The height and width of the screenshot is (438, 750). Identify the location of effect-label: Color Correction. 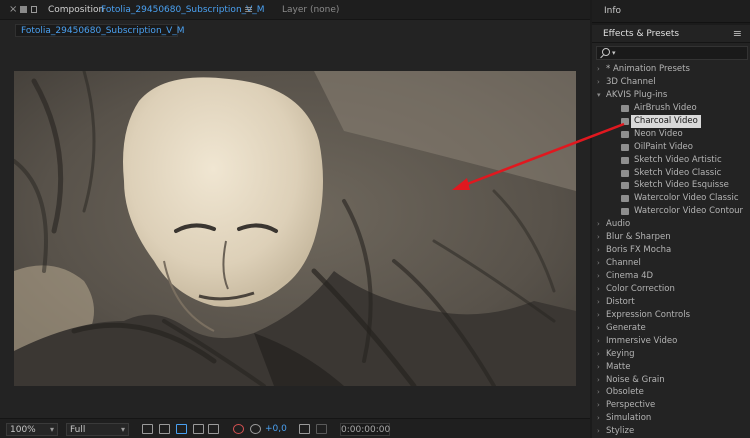
(640, 288).